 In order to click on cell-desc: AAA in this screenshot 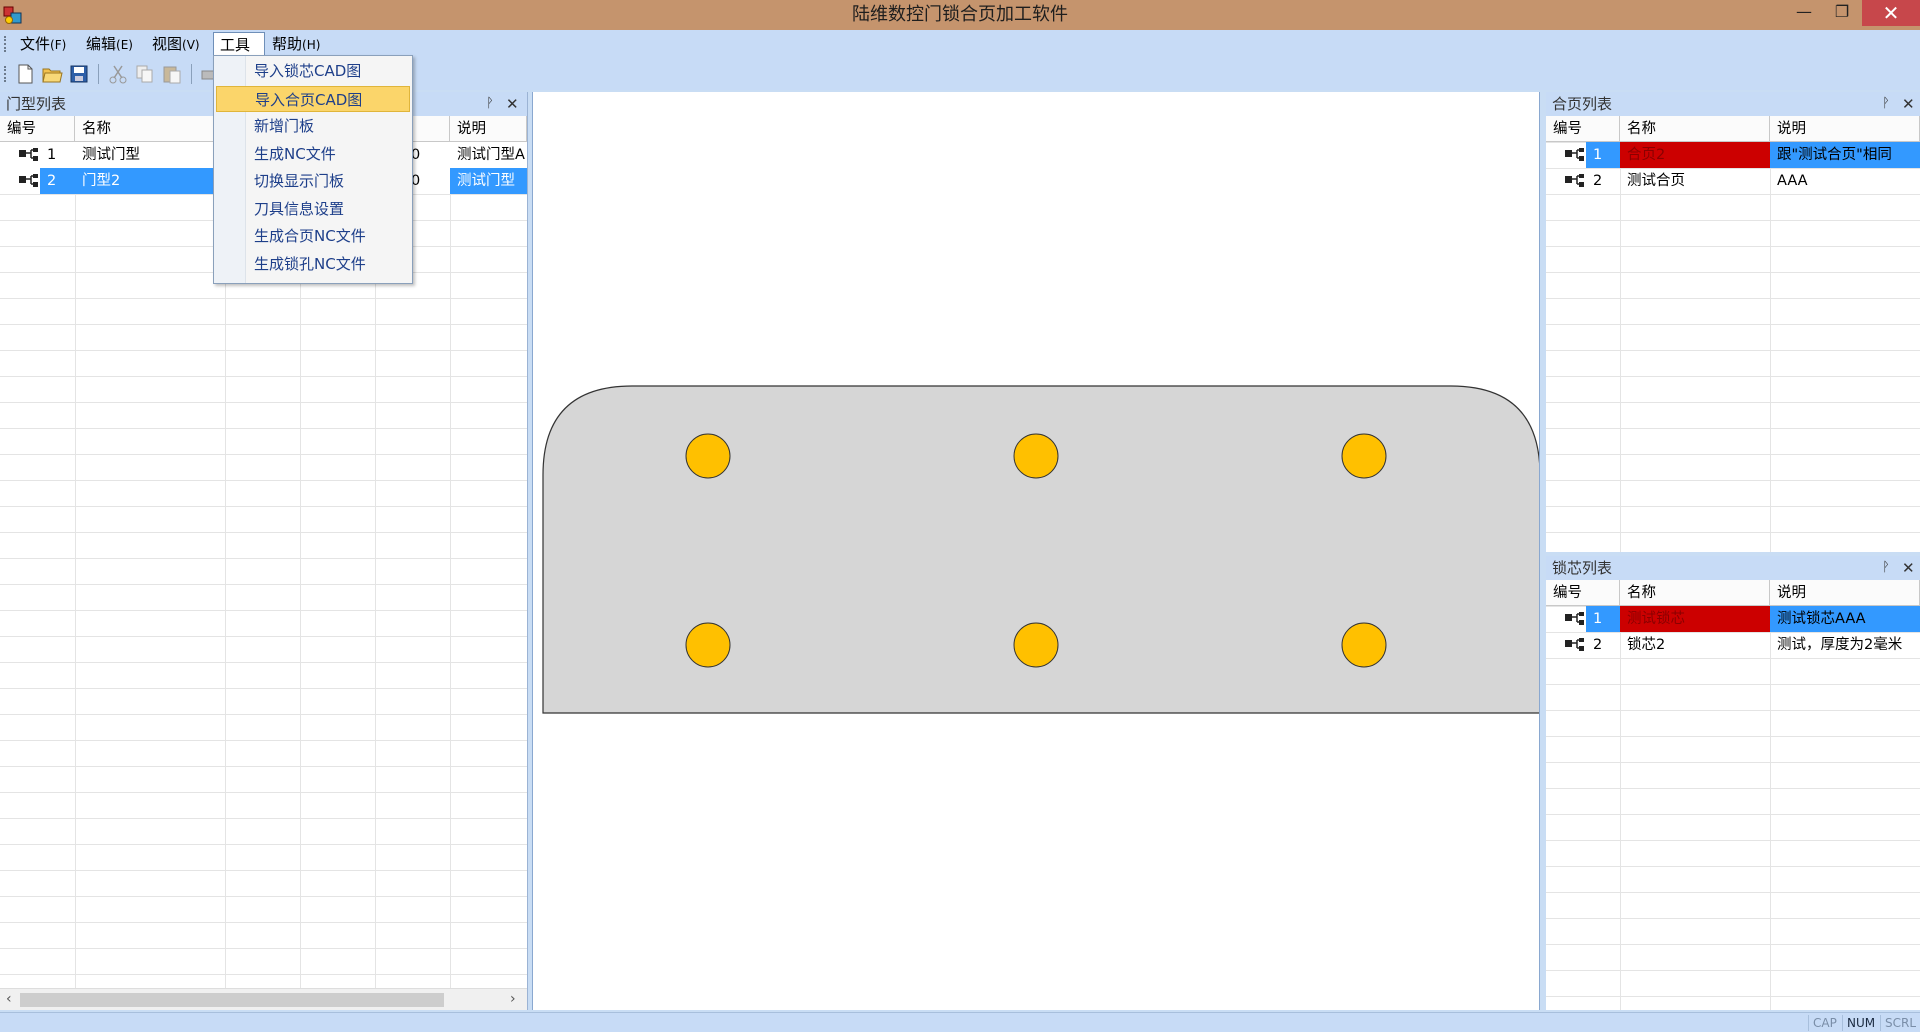, I will do `click(1792, 181)`.